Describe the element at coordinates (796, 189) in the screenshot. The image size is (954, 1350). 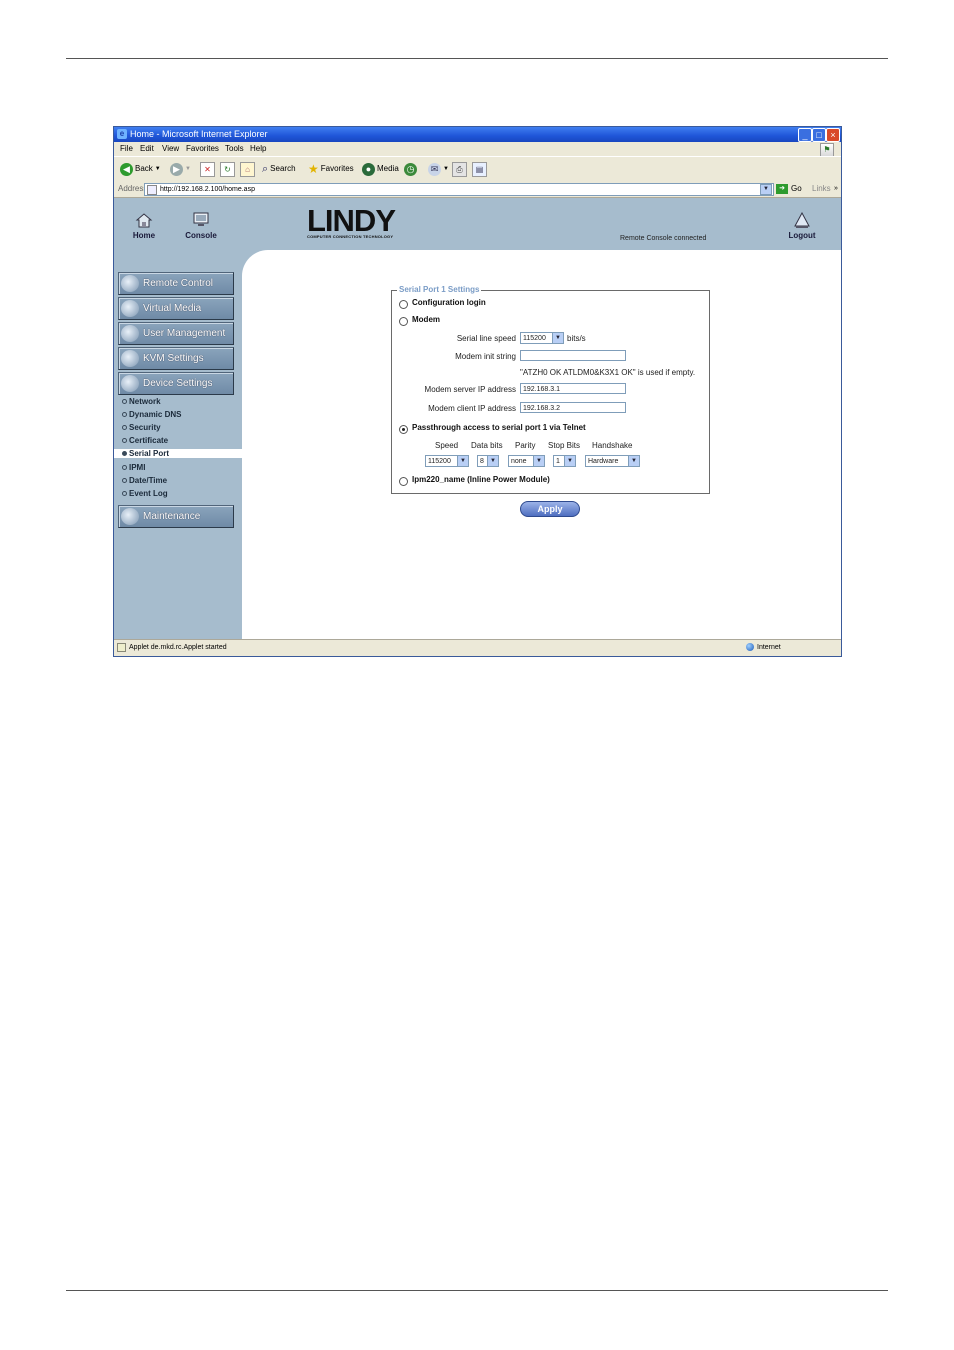
I see `go-label: Go` at that location.